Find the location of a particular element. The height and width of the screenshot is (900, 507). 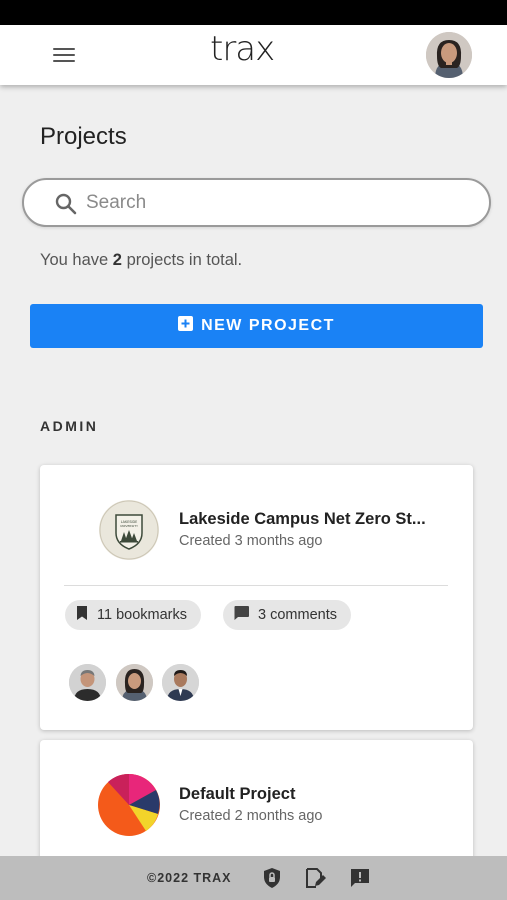

project-created: Created 2 months ago is located at coordinates (251, 816).